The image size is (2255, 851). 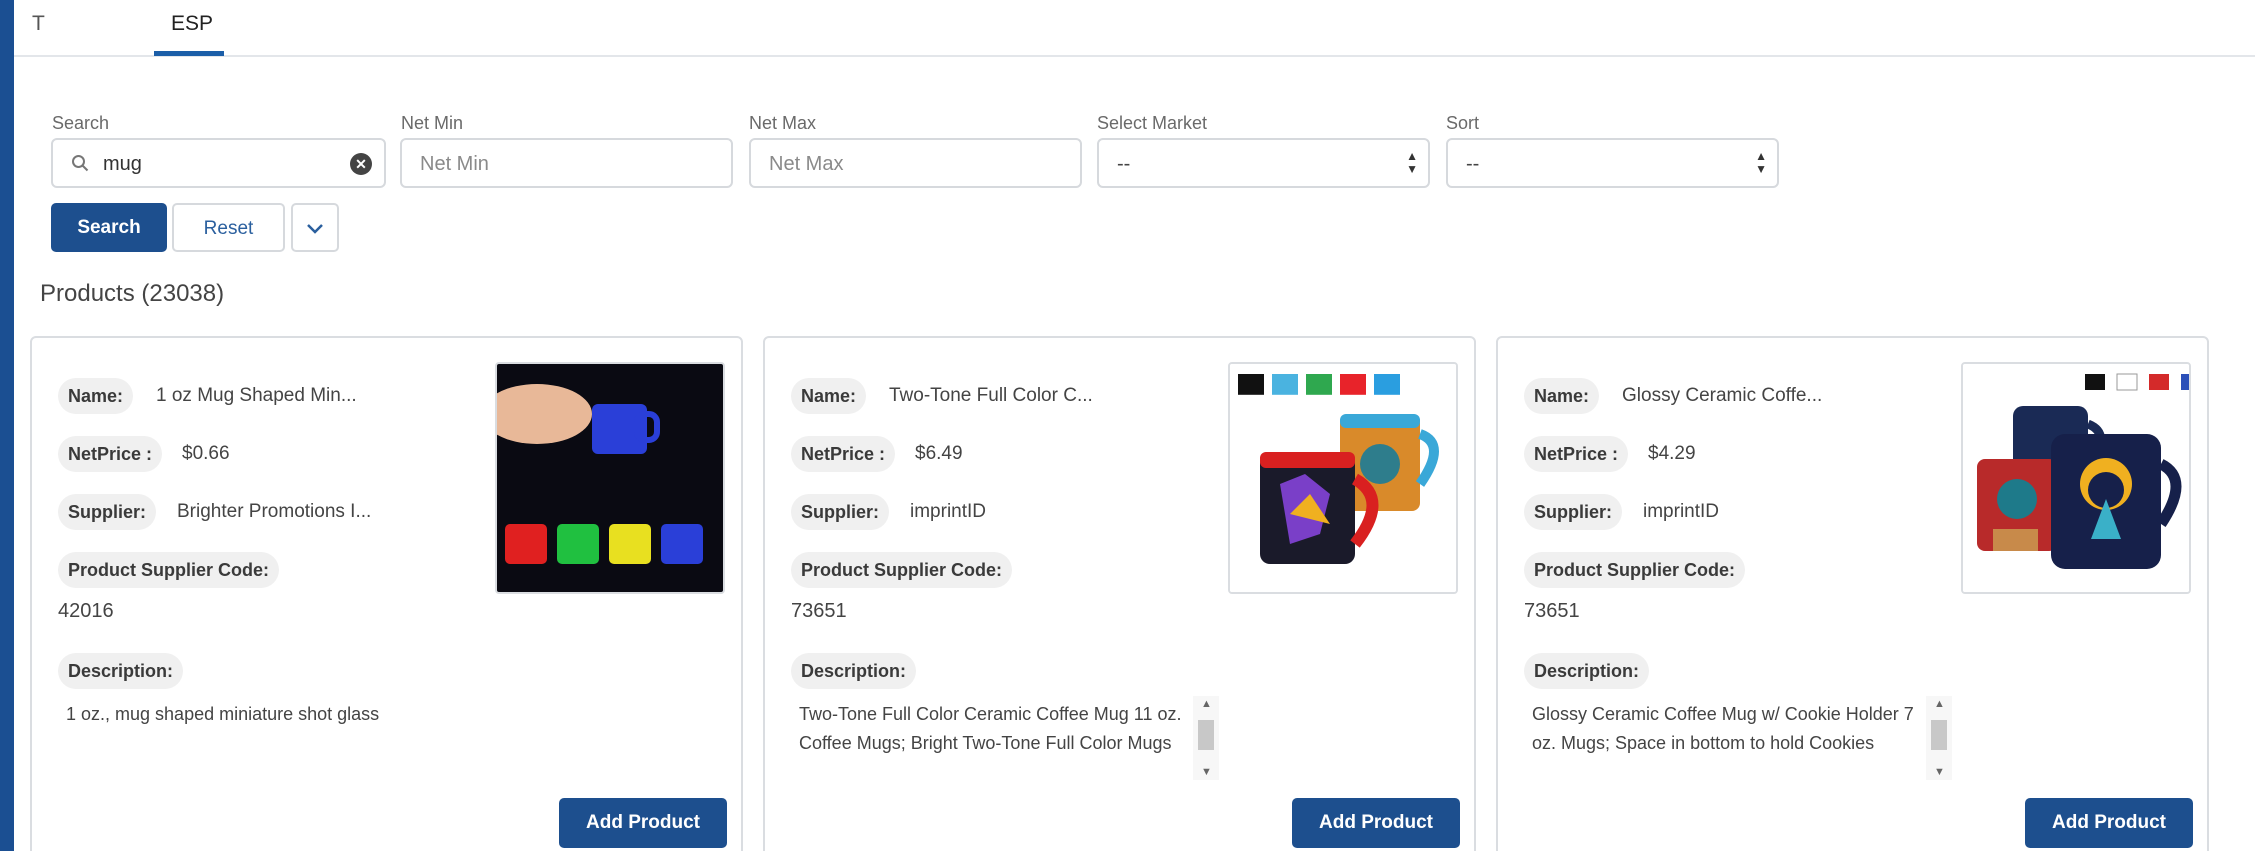 What do you see at coordinates (206, 453) in the screenshot?
I see `product-net-price: $0.66` at bounding box center [206, 453].